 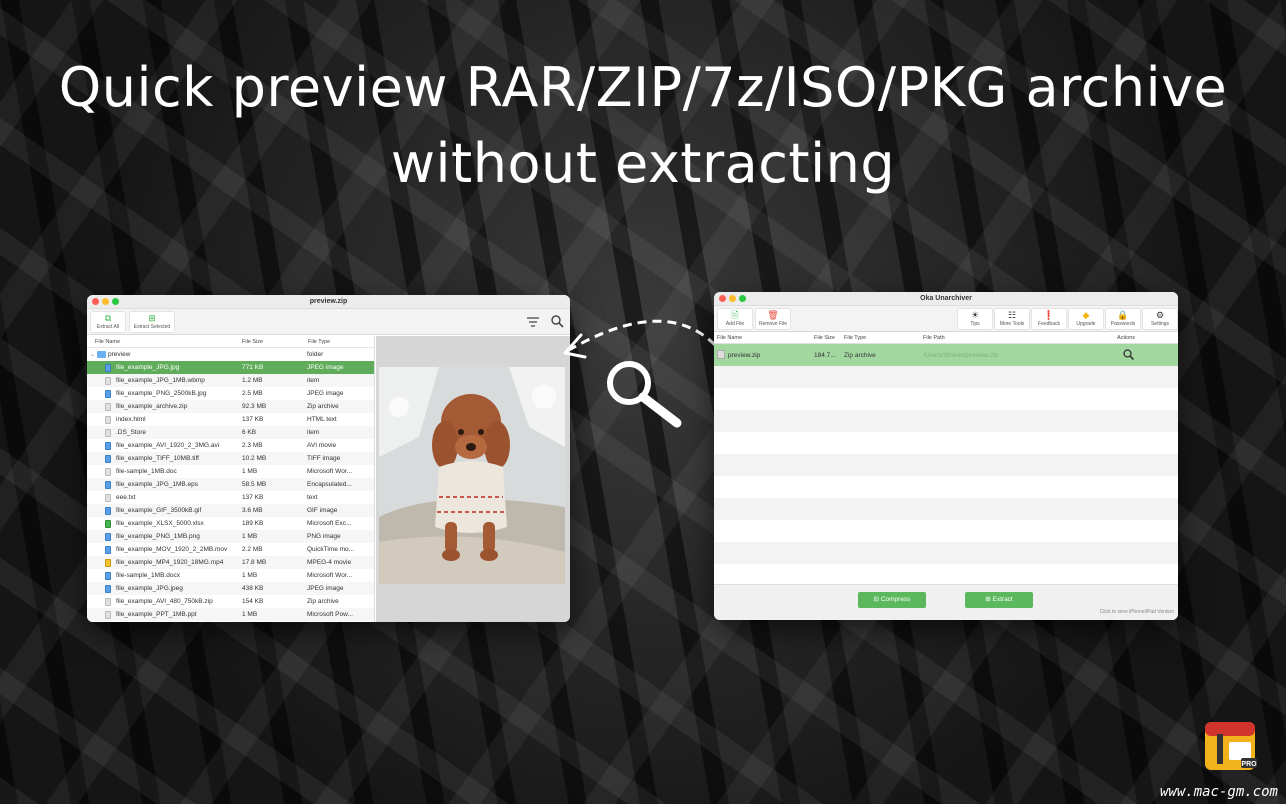 What do you see at coordinates (643, 87) in the screenshot?
I see `headline-line-1: Quick preview RAR/ZIP/7z/ISO/PKG archive` at bounding box center [643, 87].